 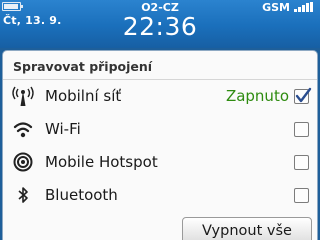 What do you see at coordinates (160, 96) in the screenshot?
I see `connection-row-mobile-network: Mobilní síť Zapnuto` at bounding box center [160, 96].